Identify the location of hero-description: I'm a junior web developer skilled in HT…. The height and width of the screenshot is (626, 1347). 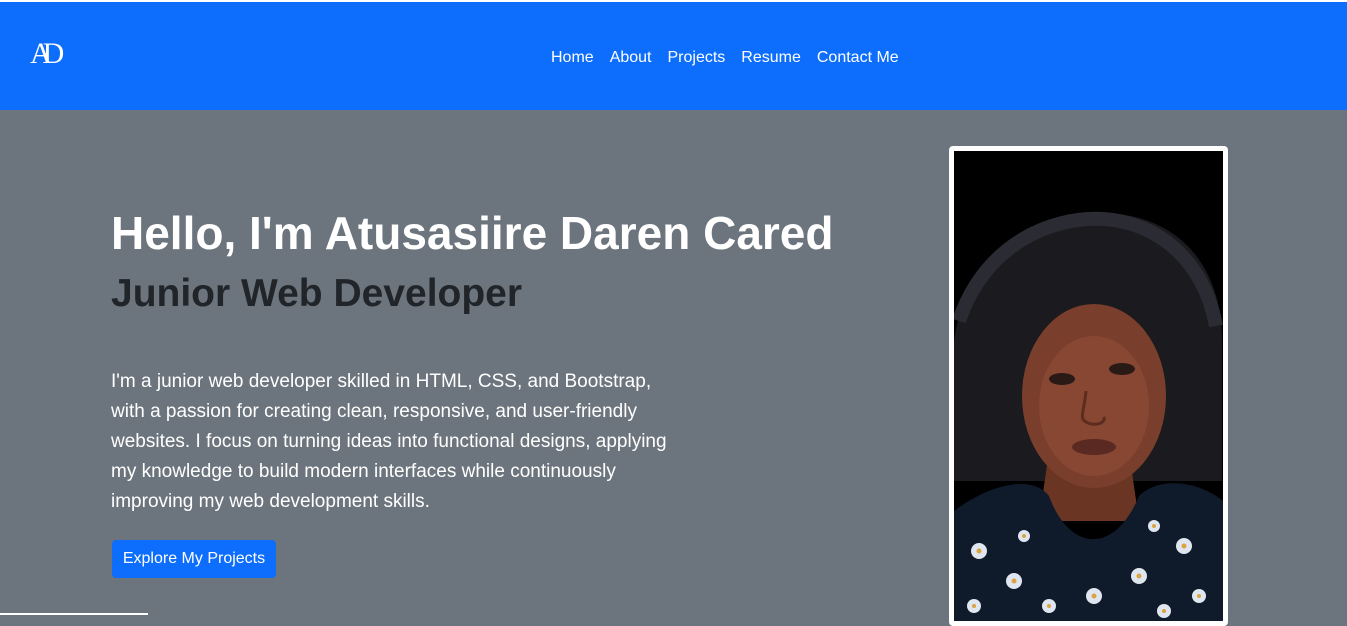
(389, 441).